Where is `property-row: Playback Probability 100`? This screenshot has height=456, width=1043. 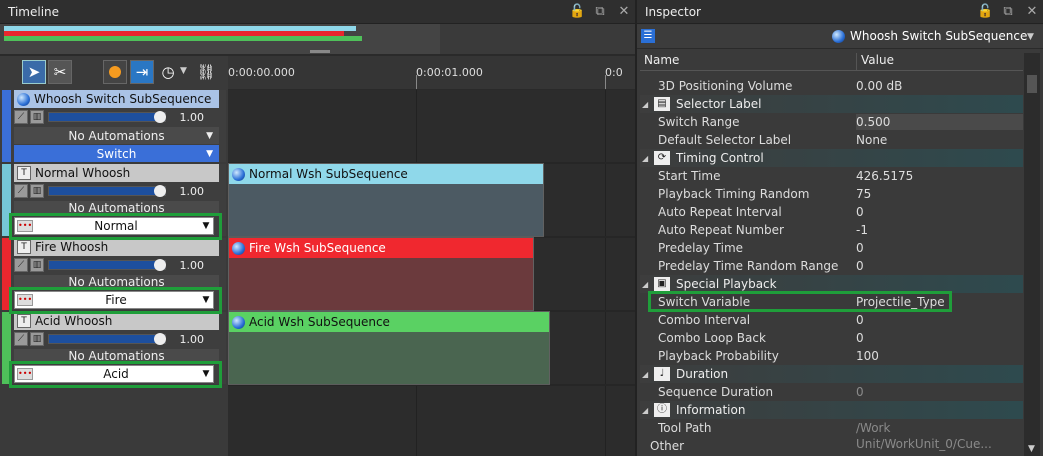 property-row: Playback Probability 100 is located at coordinates (831, 356).